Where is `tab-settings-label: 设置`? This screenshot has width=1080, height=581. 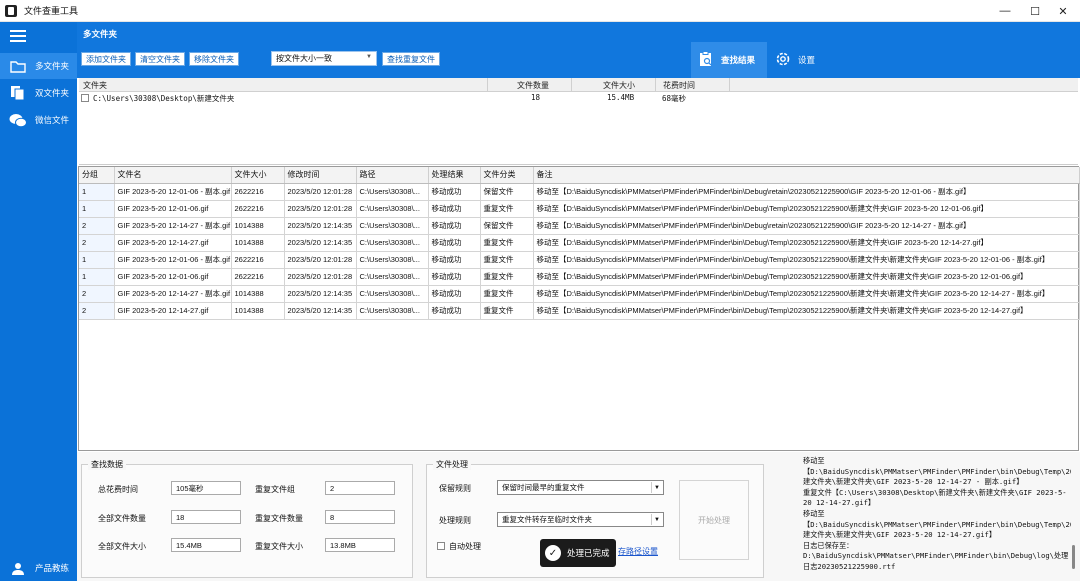
tab-settings-label: 设置 is located at coordinates (807, 60).